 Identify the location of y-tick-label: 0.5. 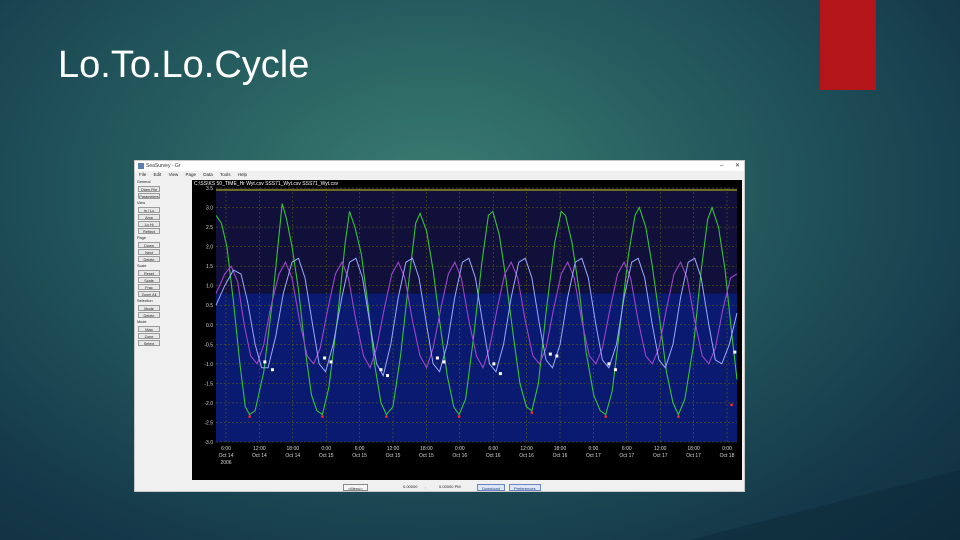
(209, 306).